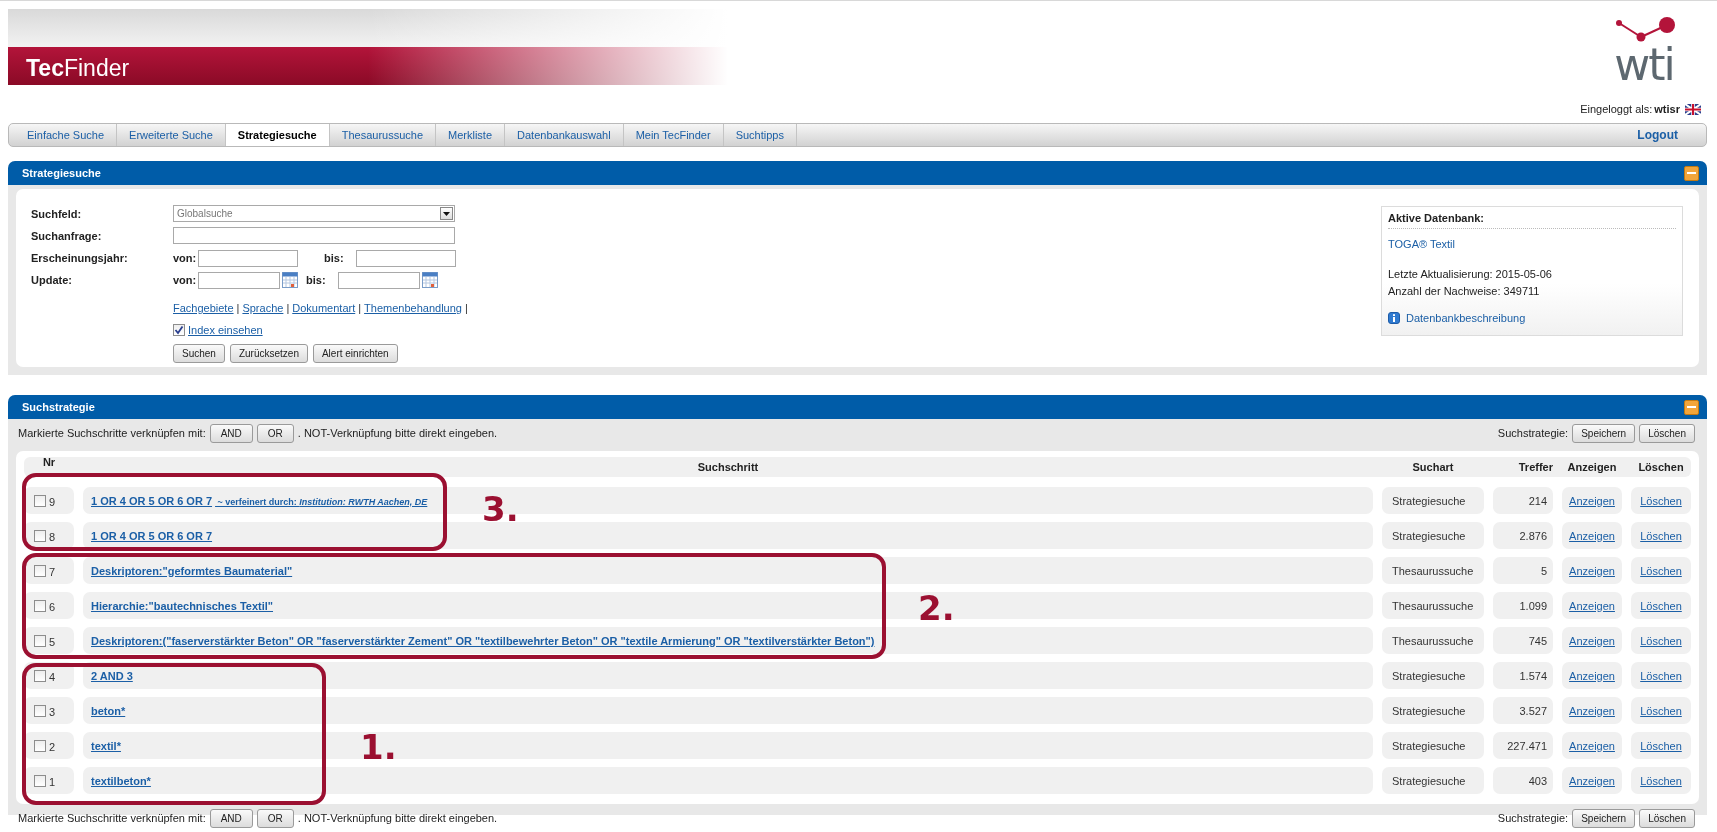 This screenshot has width=1717, height=832. What do you see at coordinates (334, 258) in the screenshot?
I see `to-label: bis:` at bounding box center [334, 258].